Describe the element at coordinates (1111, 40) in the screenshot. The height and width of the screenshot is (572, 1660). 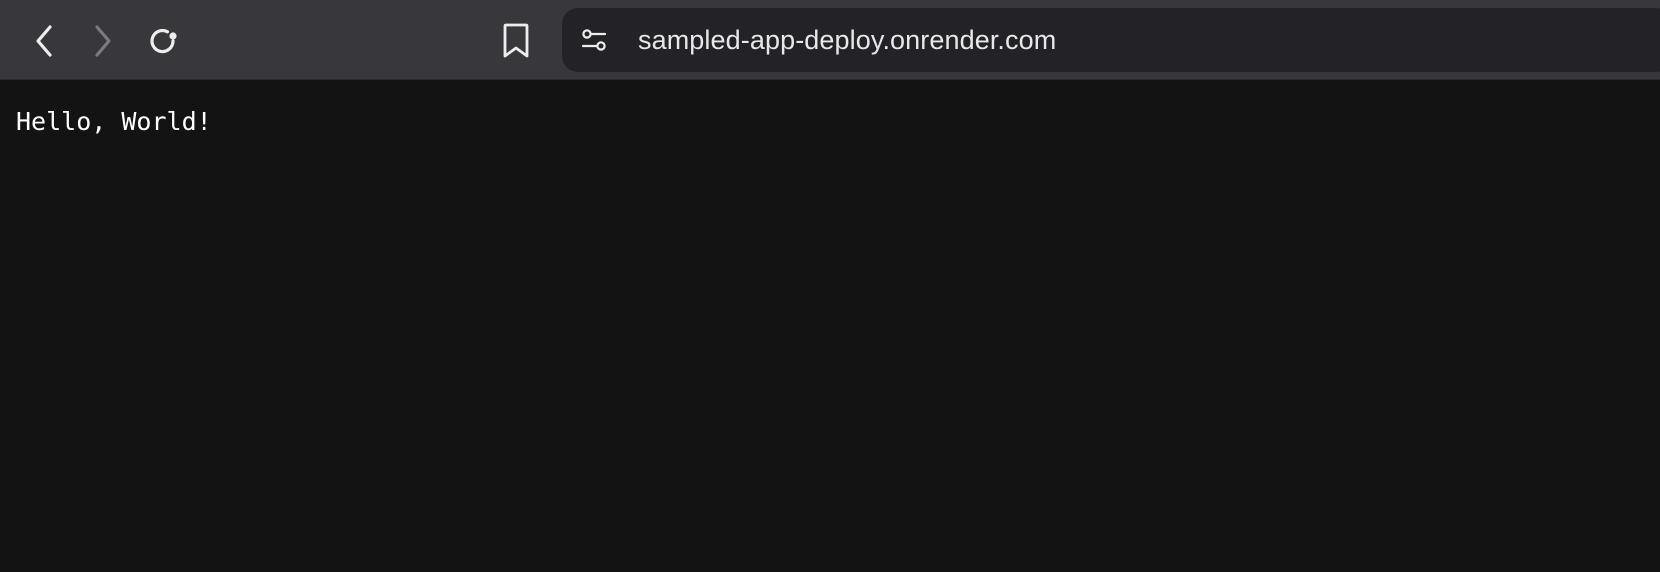
I see `address-bar: sampled-app-deploy.onrender.com` at that location.